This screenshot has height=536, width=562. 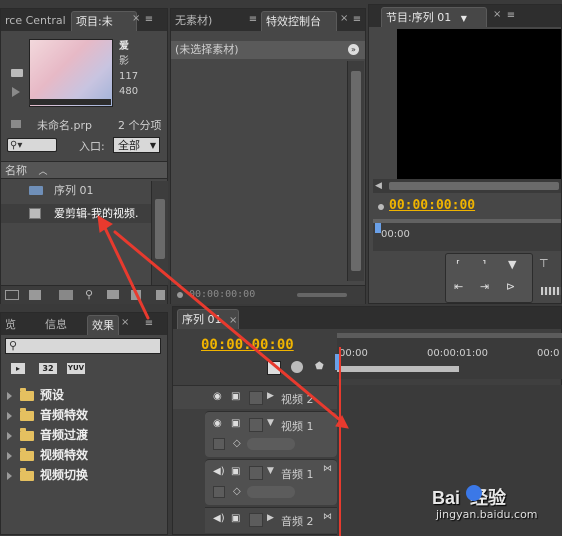 I want to click on watermark-url: jingyan.baidu.com, so click(x=487, y=514).